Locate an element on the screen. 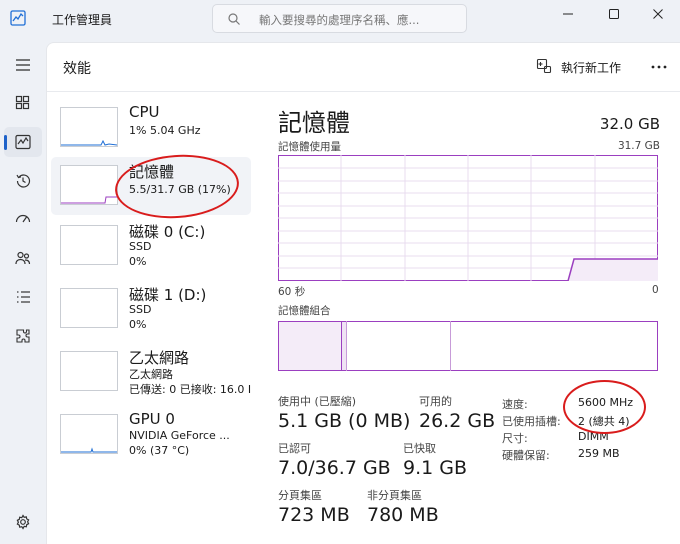  resource-disk-0: 磁碟 0 (C:) SSD 0% is located at coordinates (151, 246).